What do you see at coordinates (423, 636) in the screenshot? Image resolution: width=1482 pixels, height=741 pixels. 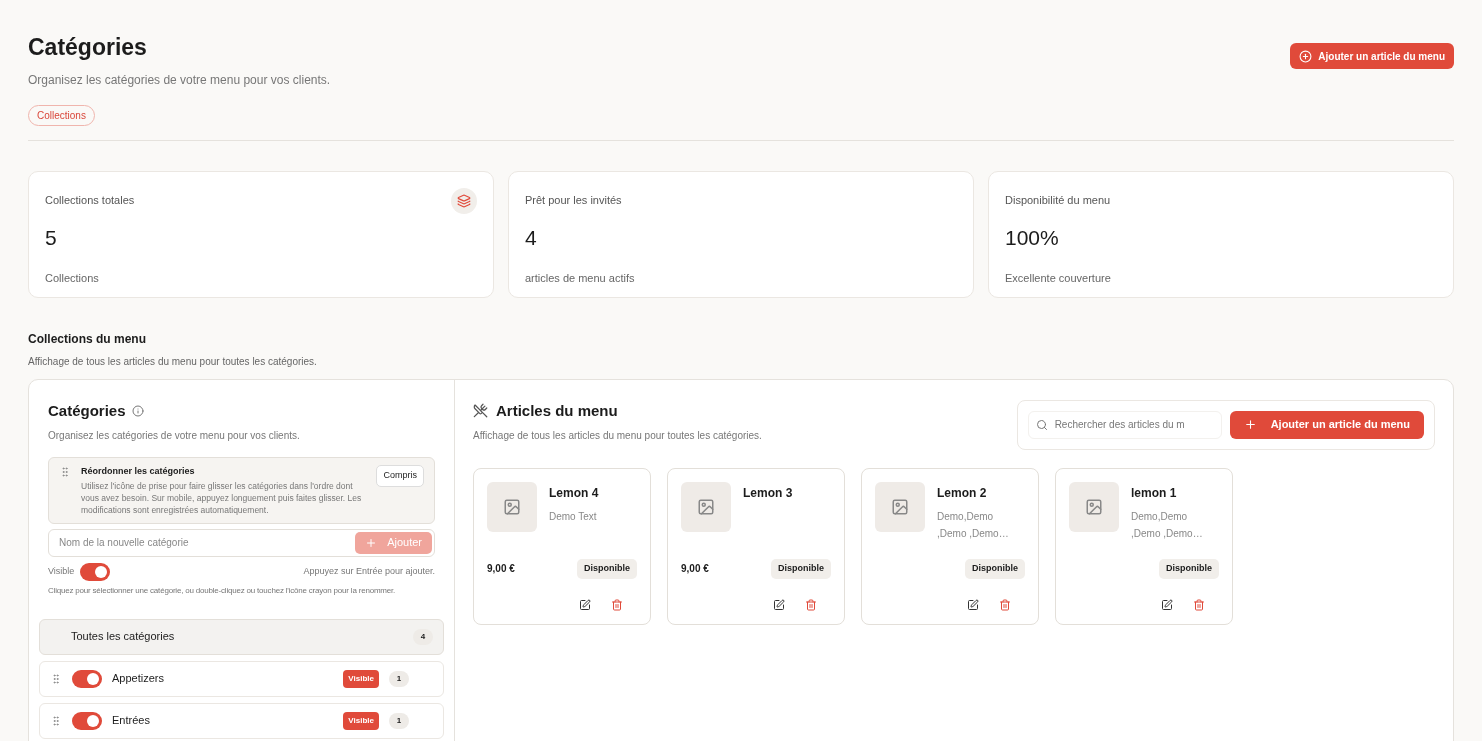 I see `category-count: 4` at bounding box center [423, 636].